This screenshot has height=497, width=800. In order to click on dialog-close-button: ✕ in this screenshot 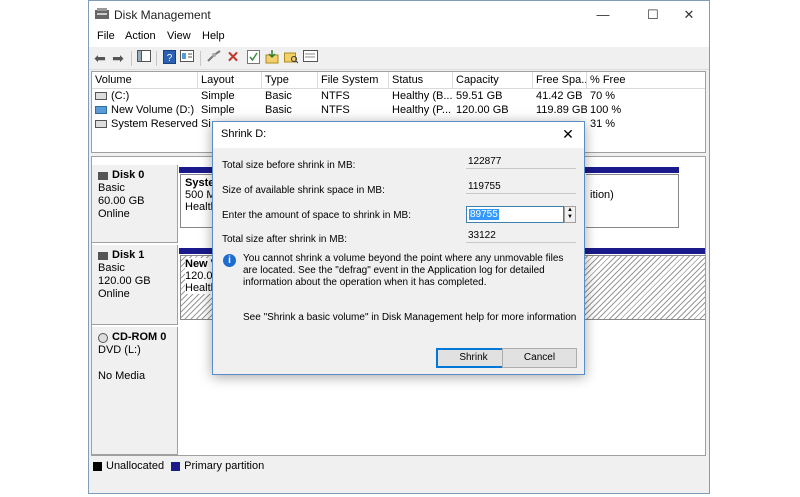, I will do `click(568, 134)`.